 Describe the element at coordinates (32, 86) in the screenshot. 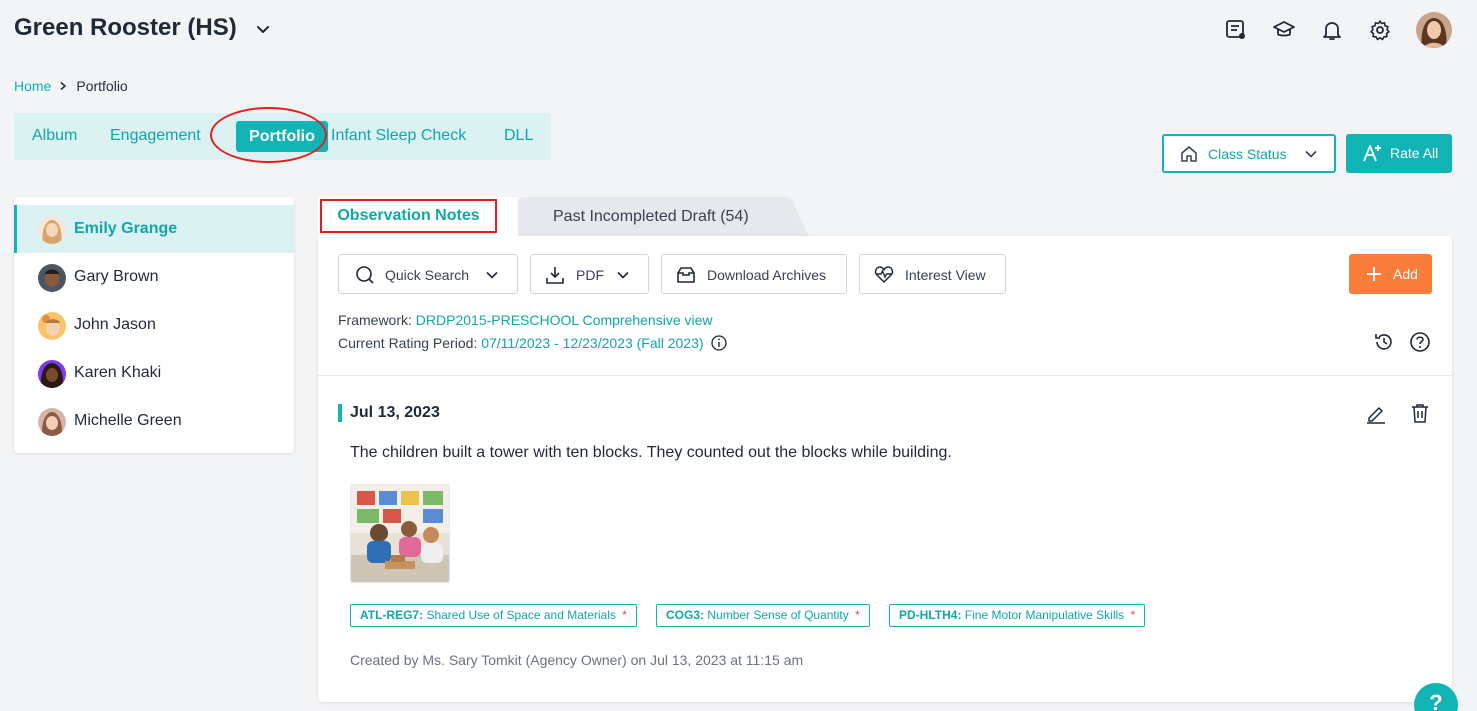

I see `breadcrumb-home-link: Home` at that location.